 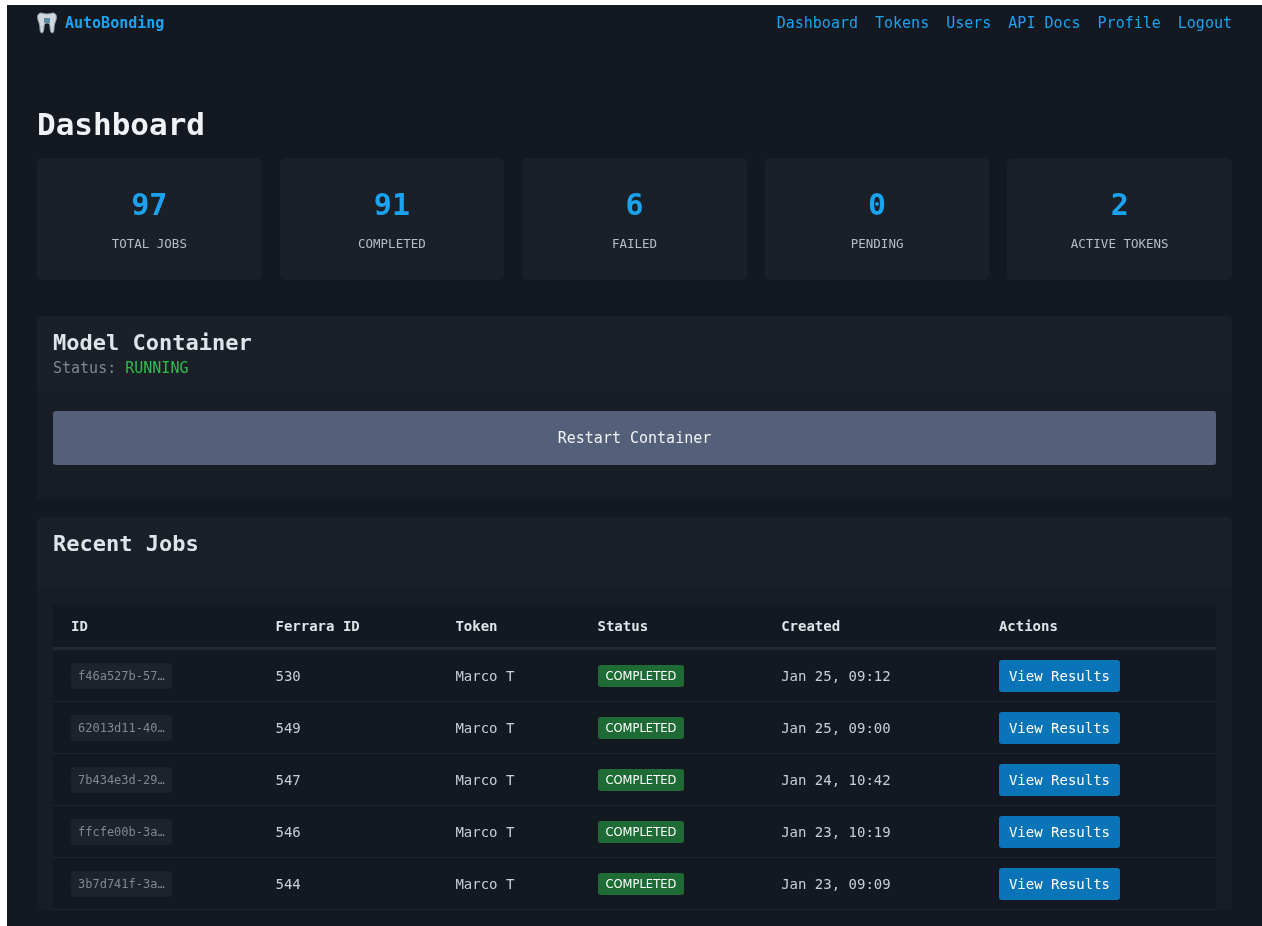 What do you see at coordinates (508, 627) in the screenshot?
I see `column-header: Token` at bounding box center [508, 627].